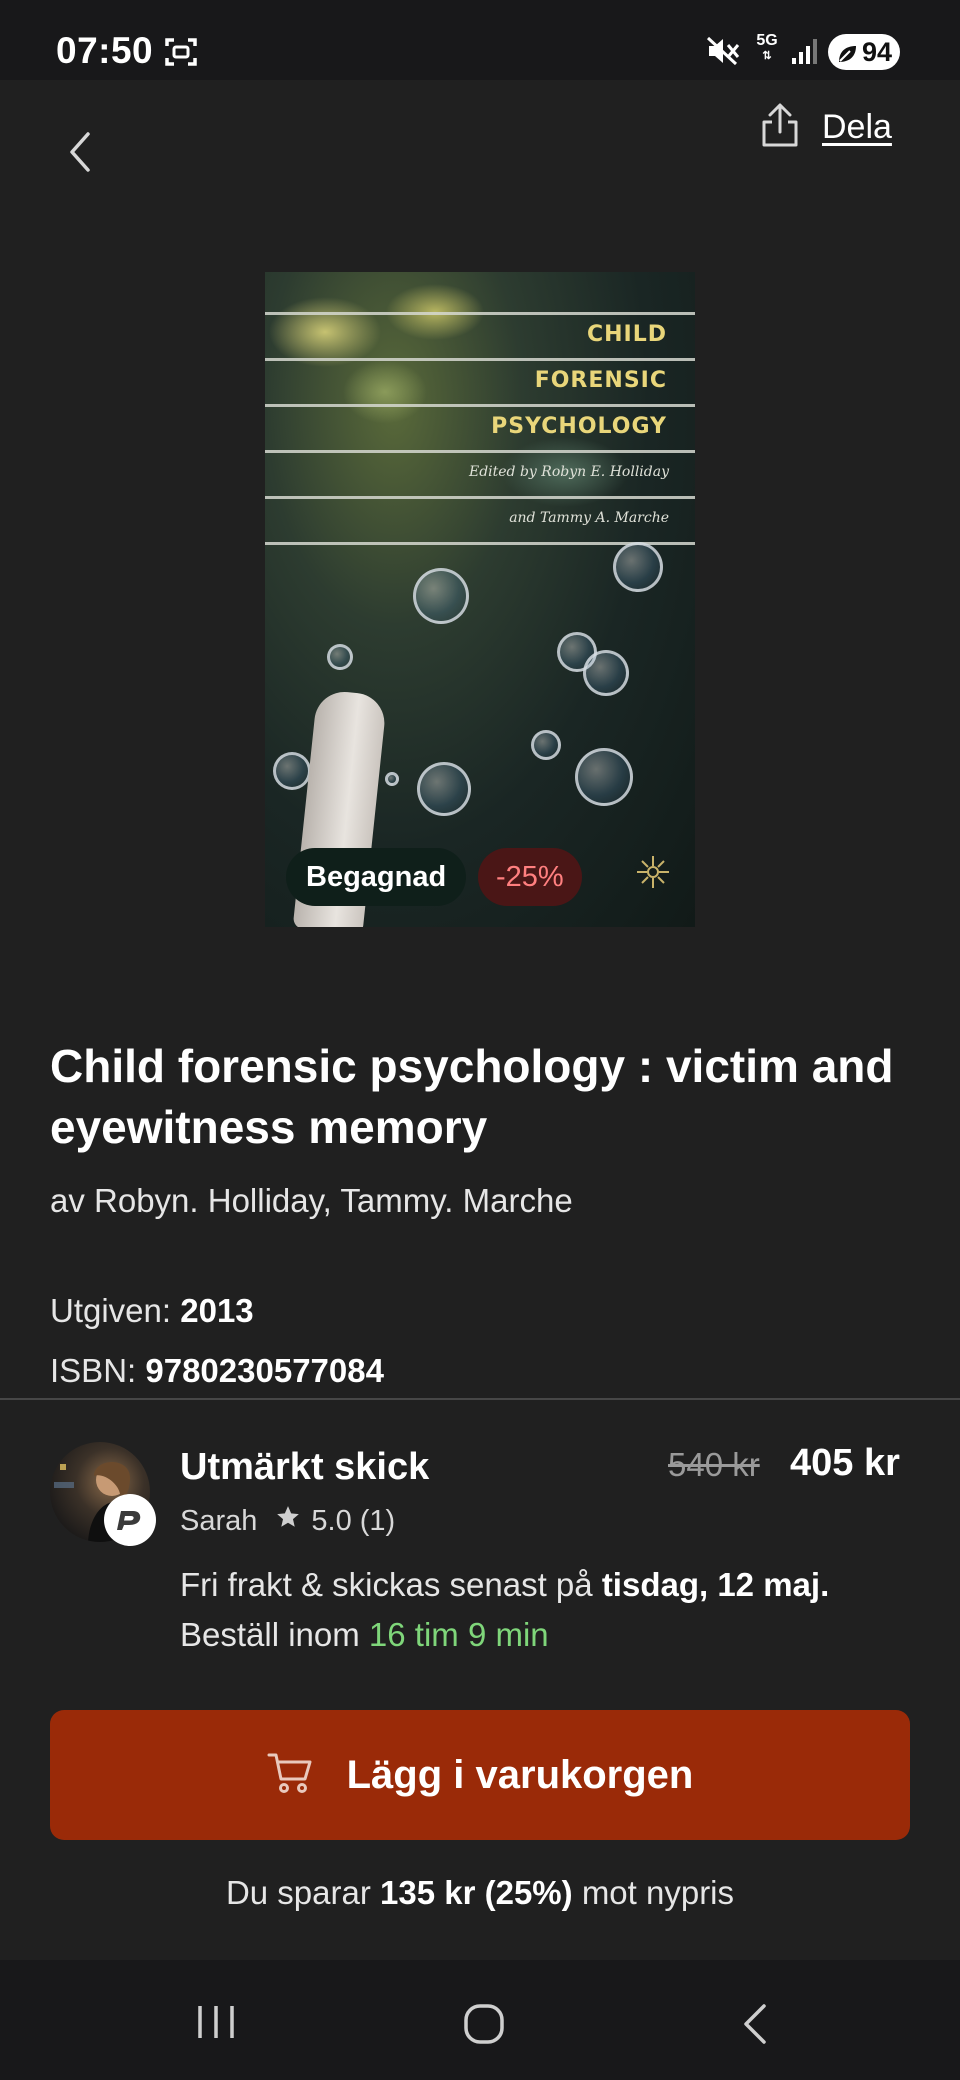 Image resolution: width=960 pixels, height=2080 pixels. Describe the element at coordinates (755, 2026) in the screenshot. I see `nav-back-icon` at that location.